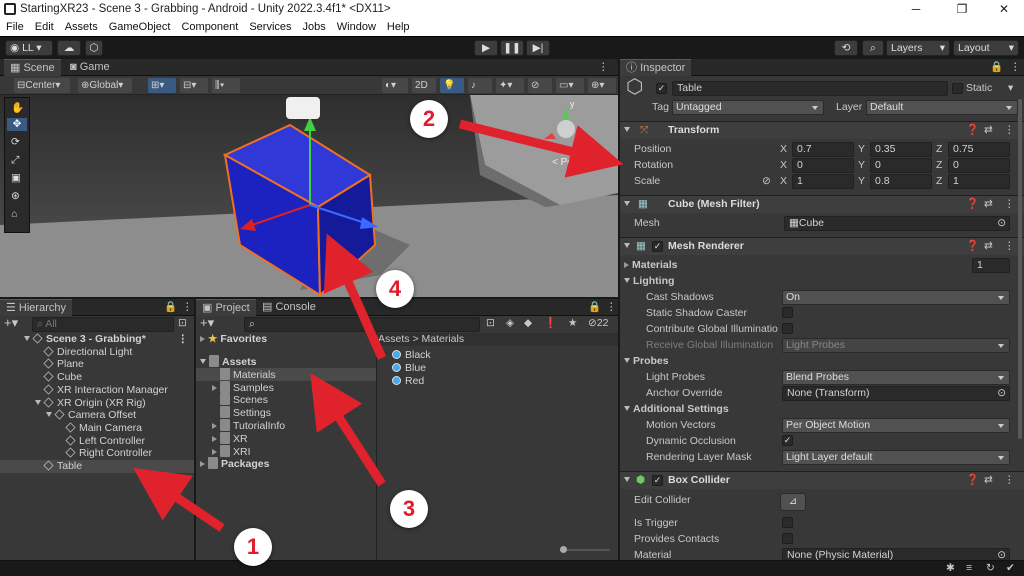  What do you see at coordinates (395, 289) in the screenshot?
I see `annotation-badge-4: 4` at bounding box center [395, 289].